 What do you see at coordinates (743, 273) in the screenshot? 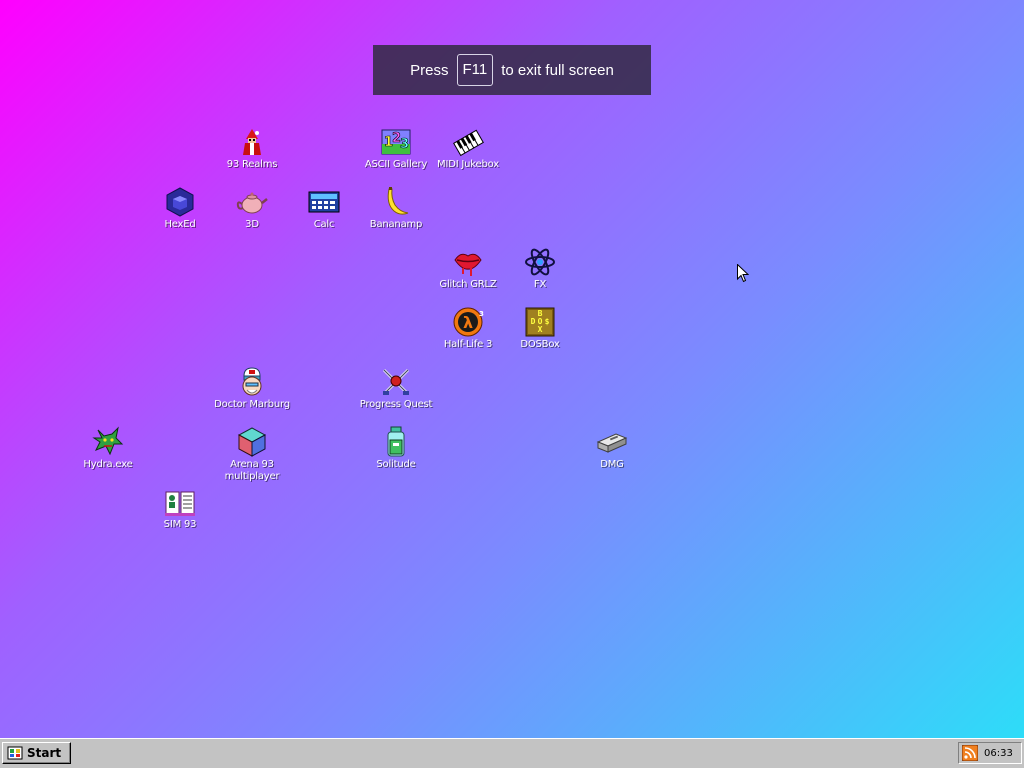
I see `mouse-pointer-icon` at bounding box center [743, 273].